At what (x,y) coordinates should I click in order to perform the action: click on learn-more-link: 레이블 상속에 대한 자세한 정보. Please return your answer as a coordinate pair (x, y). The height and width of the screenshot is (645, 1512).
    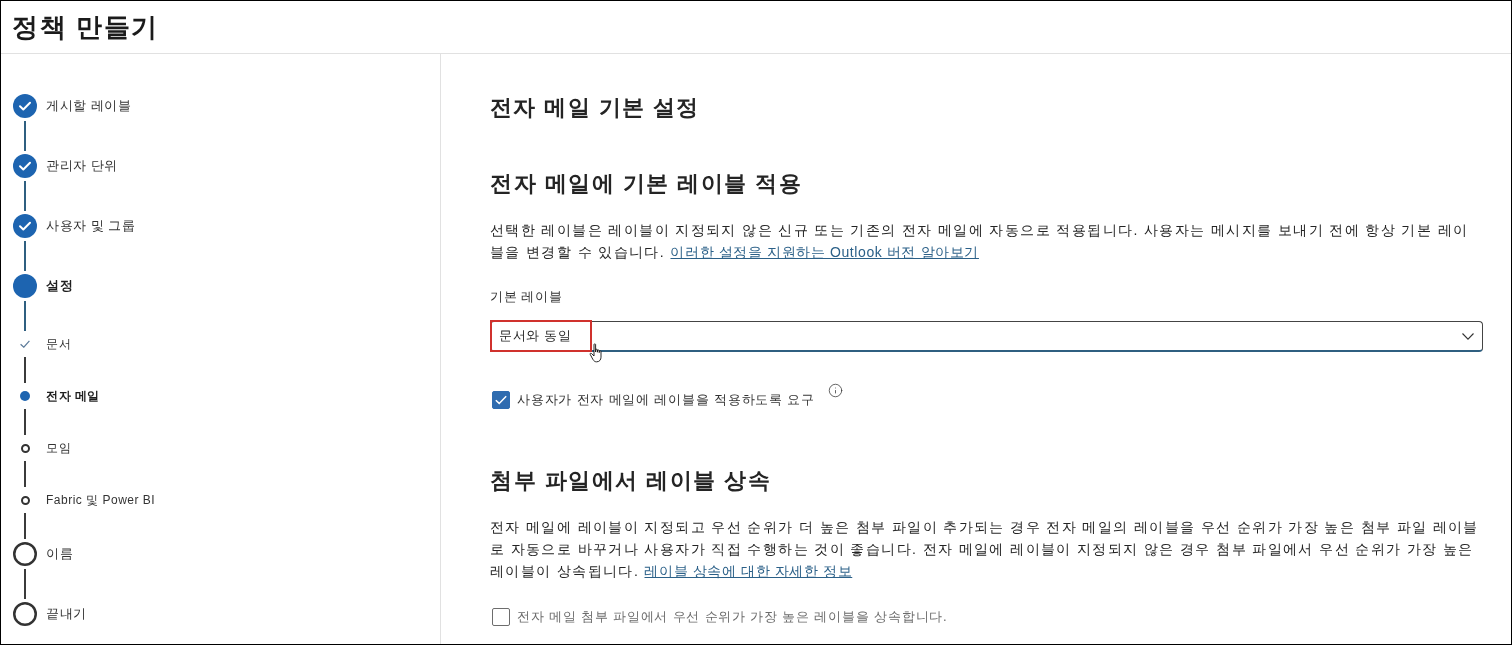
    Looking at the image, I should click on (748, 571).